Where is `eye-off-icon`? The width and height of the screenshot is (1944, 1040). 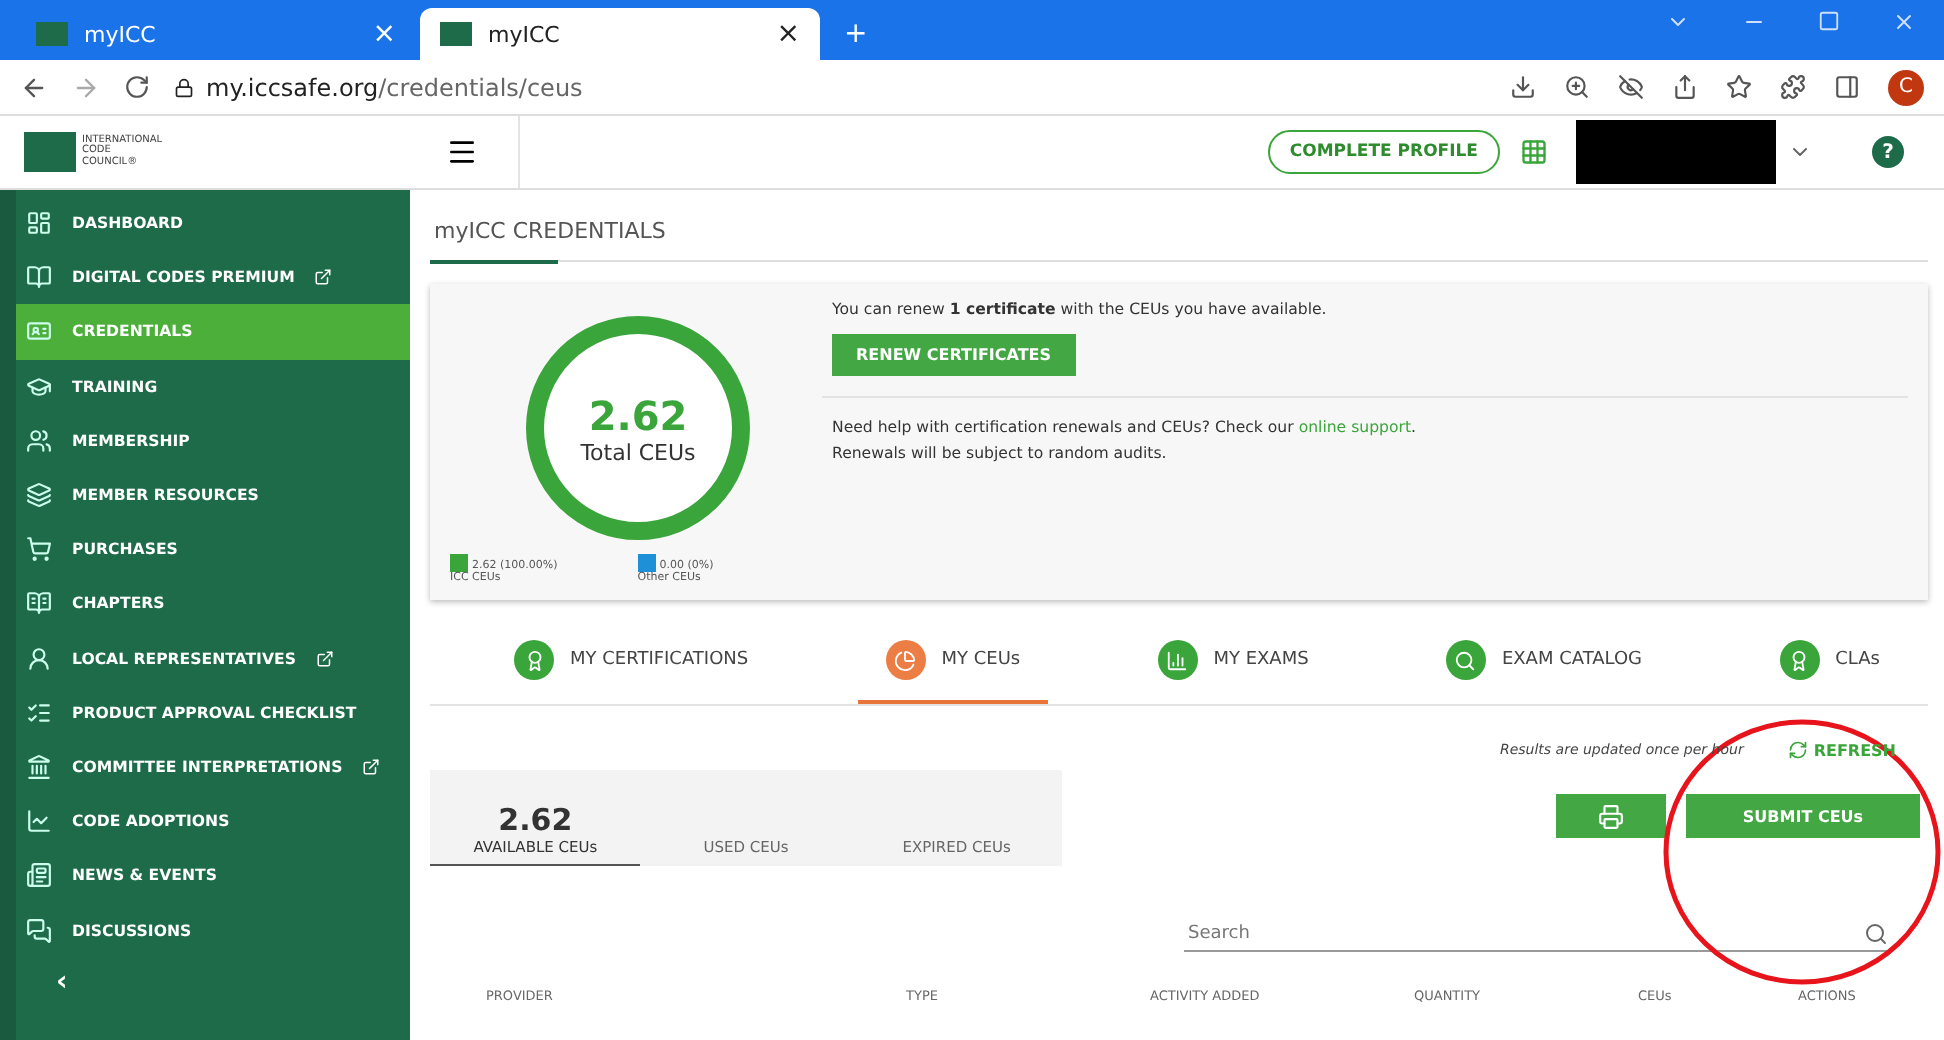 eye-off-icon is located at coordinates (1631, 87).